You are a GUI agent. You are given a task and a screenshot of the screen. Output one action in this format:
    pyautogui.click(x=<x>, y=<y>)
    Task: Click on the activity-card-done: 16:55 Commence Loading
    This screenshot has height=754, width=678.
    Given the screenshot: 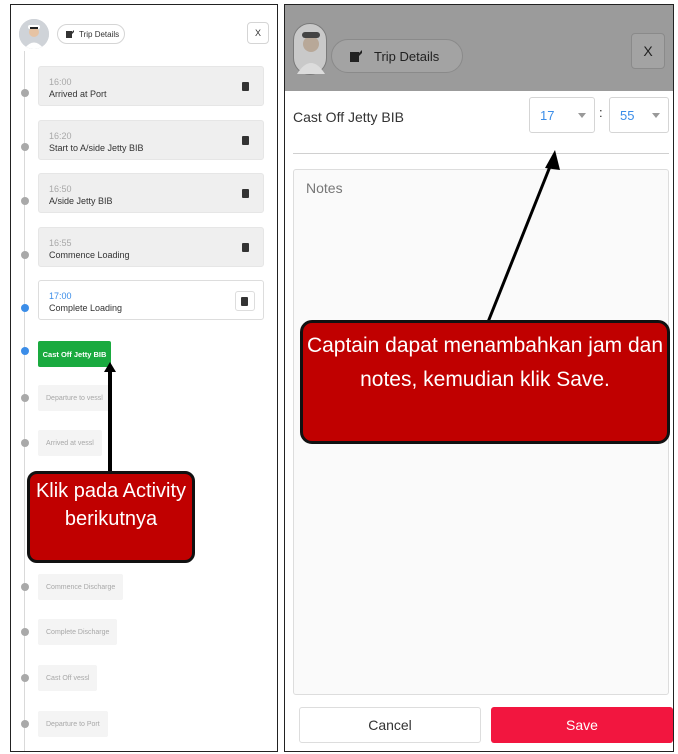 What is the action you would take?
    pyautogui.click(x=151, y=247)
    